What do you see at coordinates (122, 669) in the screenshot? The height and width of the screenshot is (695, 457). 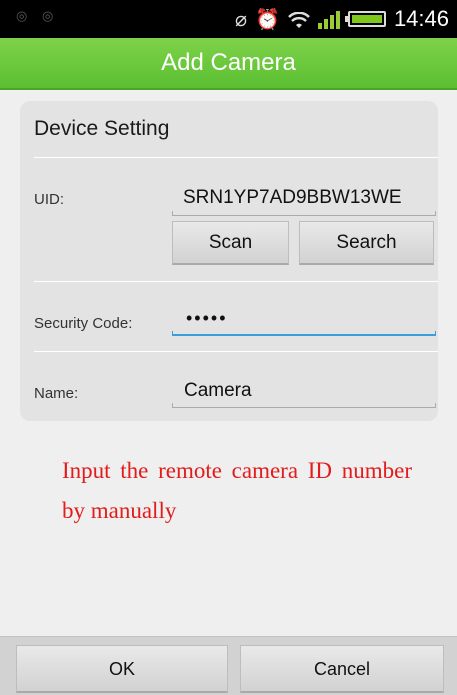 I see `ok-button: OK` at bounding box center [122, 669].